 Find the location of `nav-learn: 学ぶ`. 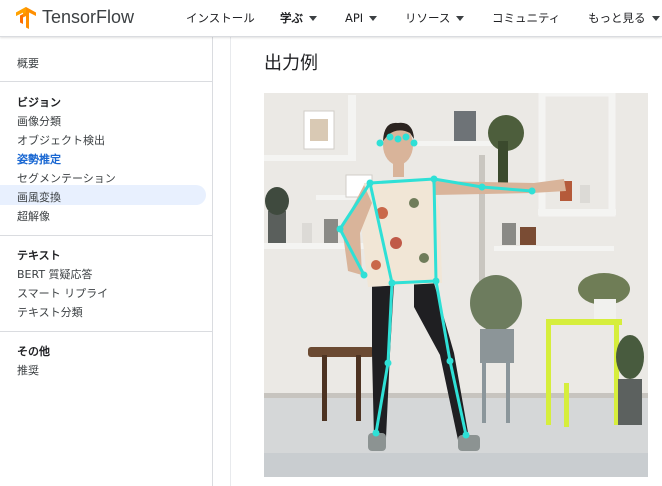

nav-learn: 学ぶ is located at coordinates (298, 18).